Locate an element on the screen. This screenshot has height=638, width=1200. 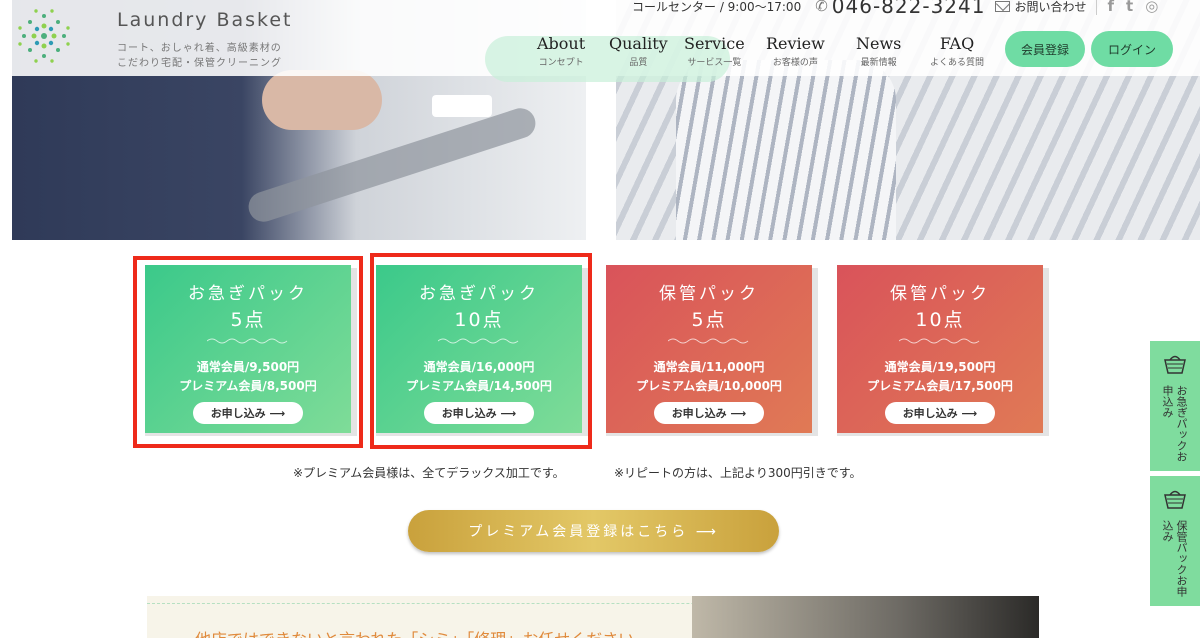
nav-label-en: Review is located at coordinates (795, 43).